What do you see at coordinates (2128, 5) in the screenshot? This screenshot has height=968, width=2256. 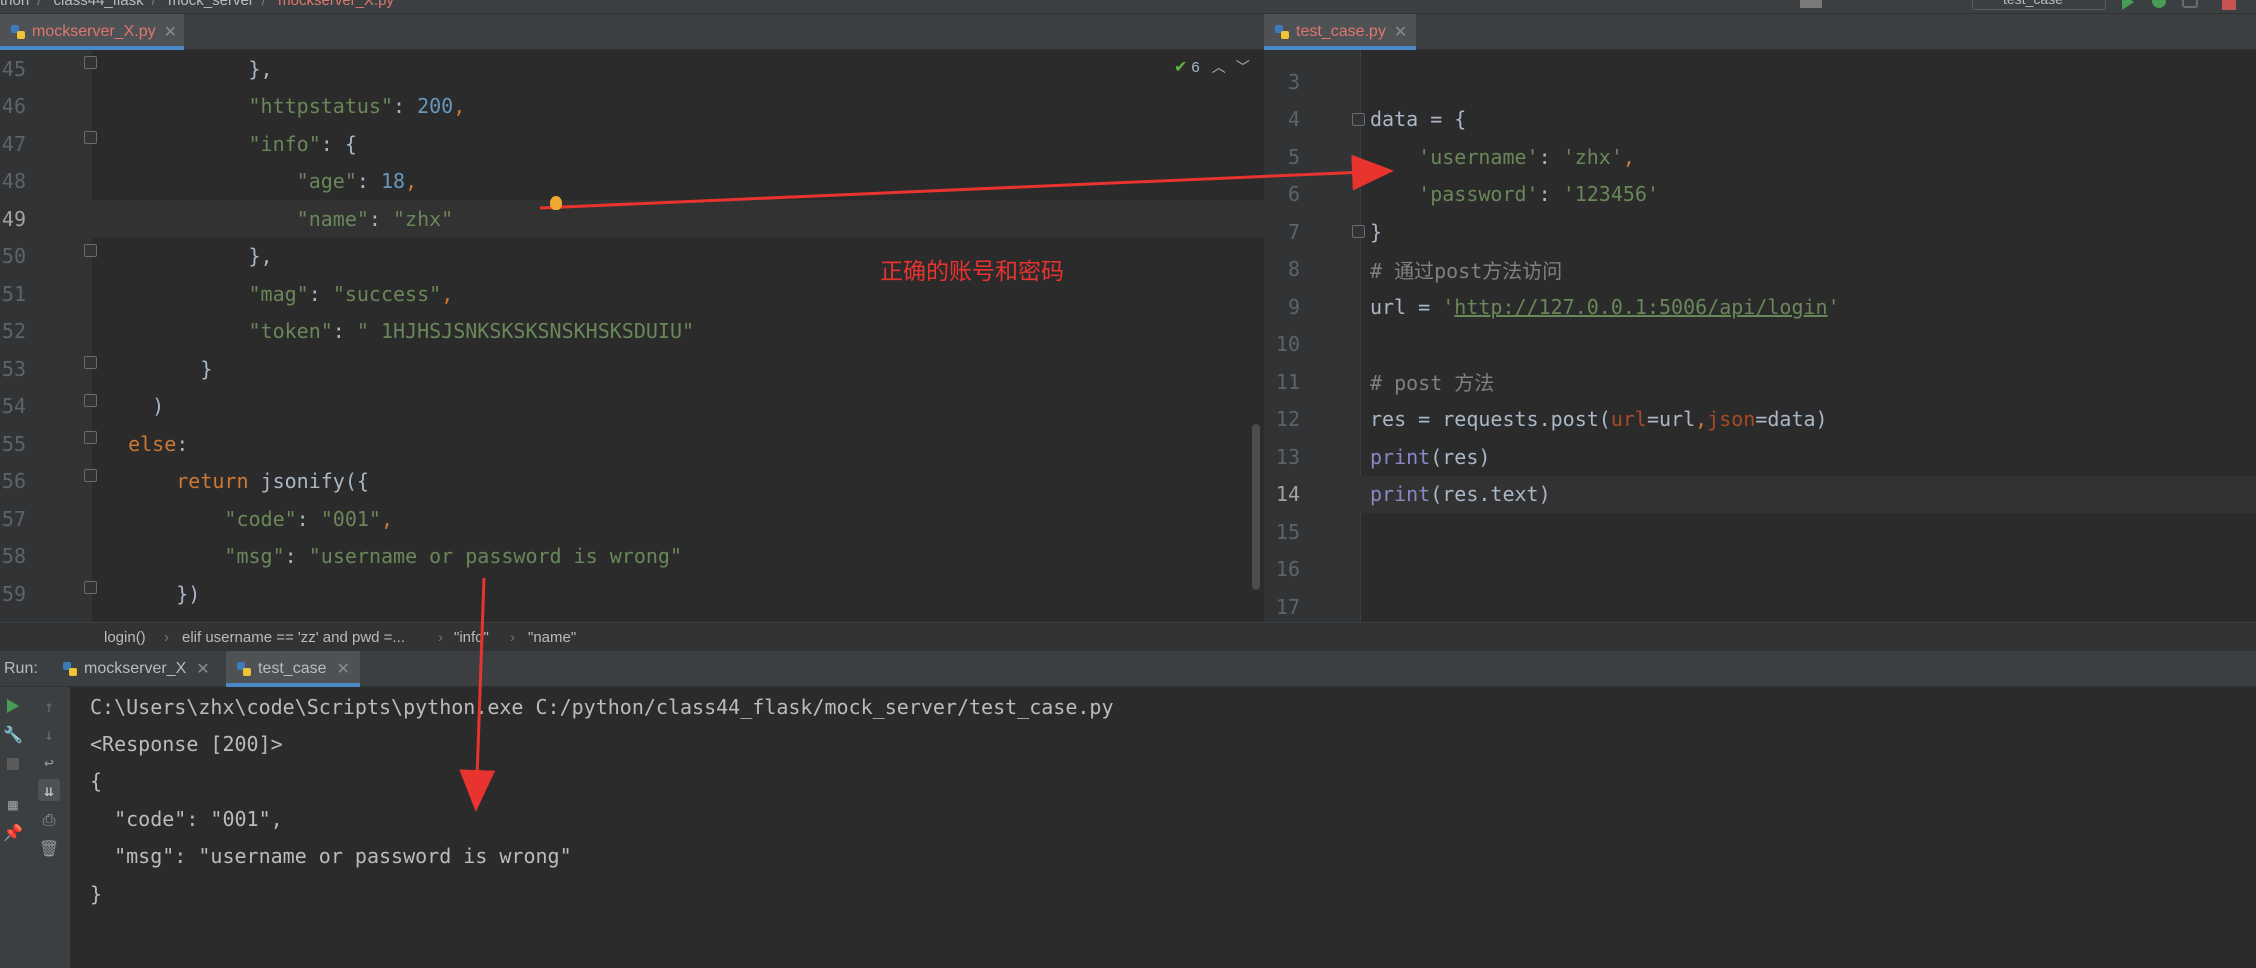 I see `run-icon` at bounding box center [2128, 5].